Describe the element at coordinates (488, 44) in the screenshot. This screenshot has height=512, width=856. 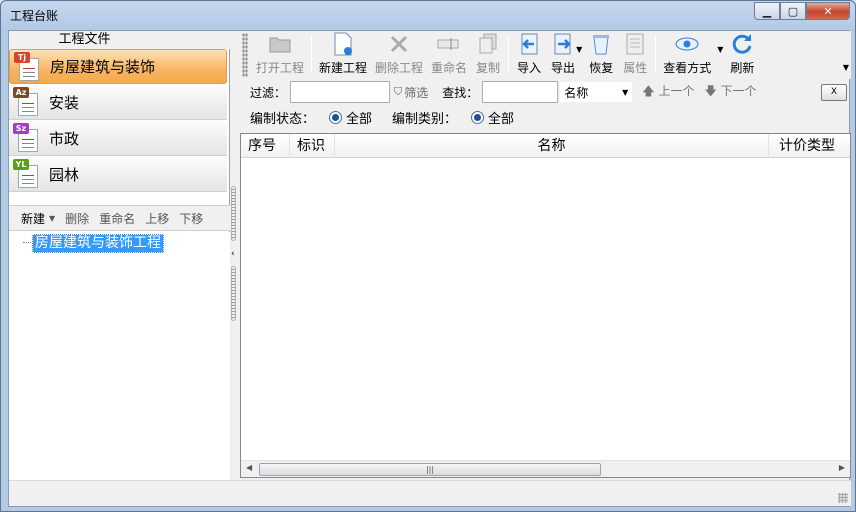
I see `copy-icon` at that location.